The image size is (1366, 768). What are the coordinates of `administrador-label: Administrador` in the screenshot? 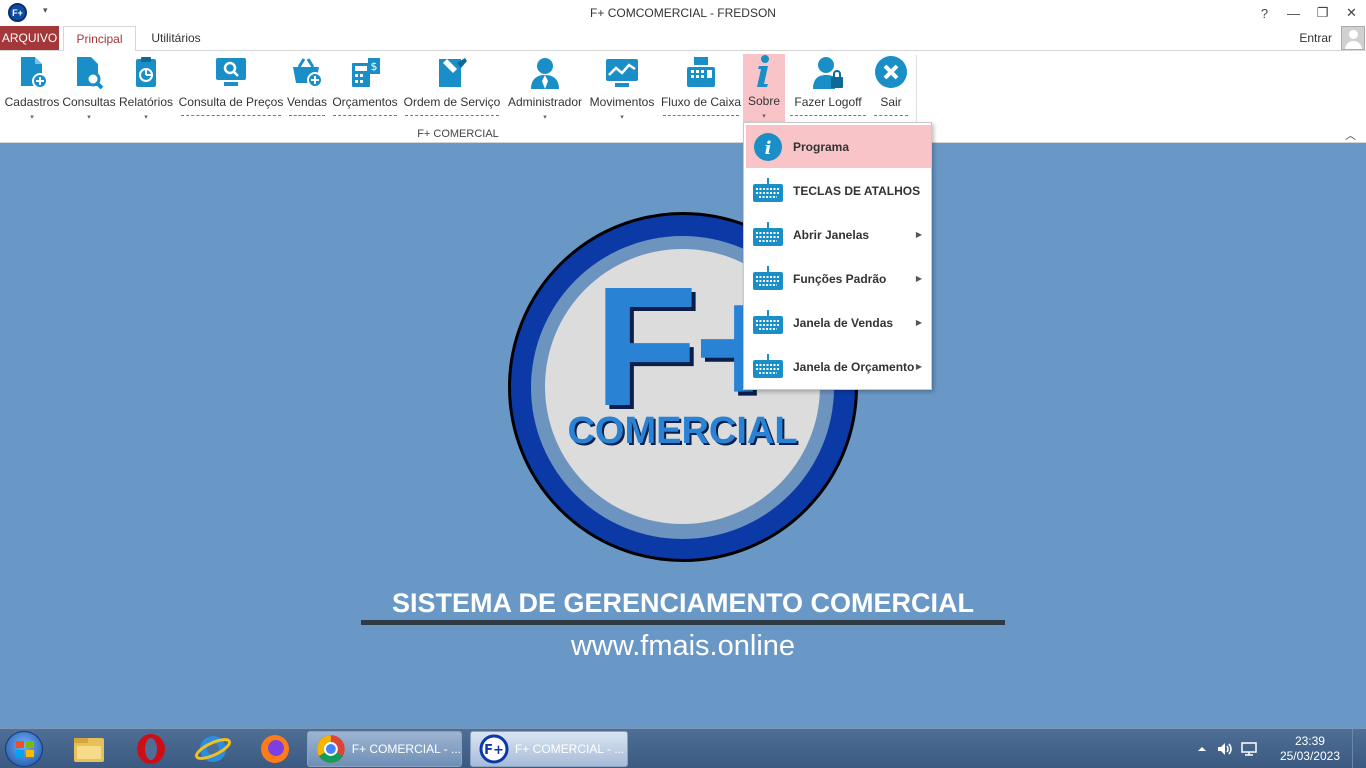 It's located at (545, 102).